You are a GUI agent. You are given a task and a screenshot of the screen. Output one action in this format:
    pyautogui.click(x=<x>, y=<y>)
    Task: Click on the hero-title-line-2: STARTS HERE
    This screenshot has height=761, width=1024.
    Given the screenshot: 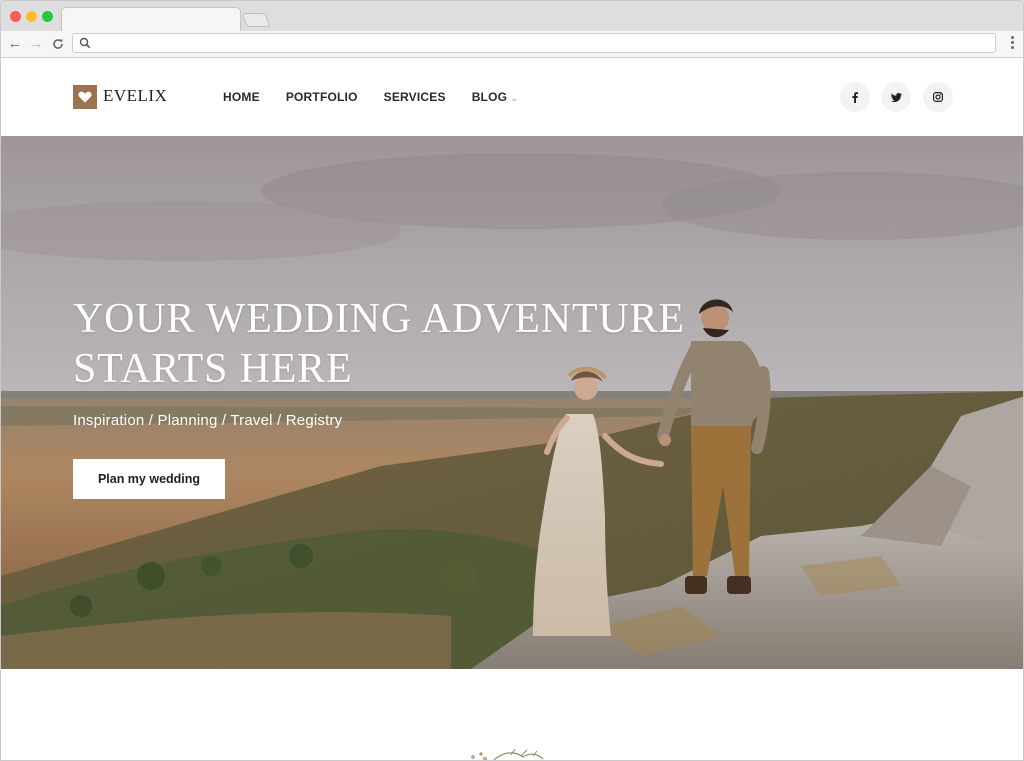 What is the action you would take?
    pyautogui.click(x=213, y=369)
    